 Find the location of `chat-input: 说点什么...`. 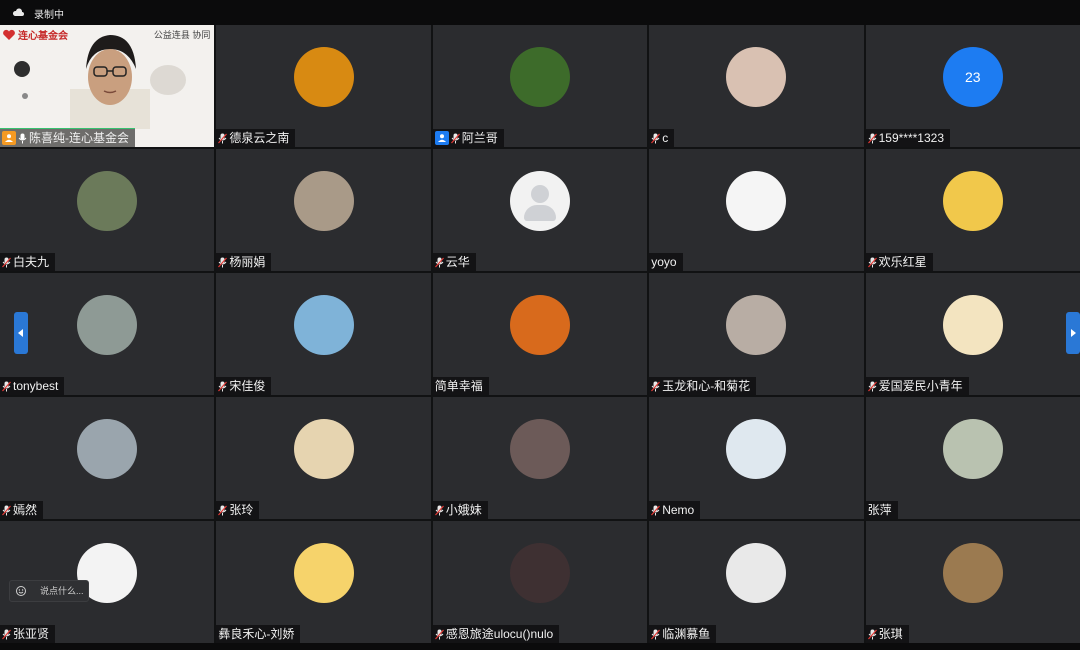

chat-input: 说点什么... is located at coordinates (49, 591).